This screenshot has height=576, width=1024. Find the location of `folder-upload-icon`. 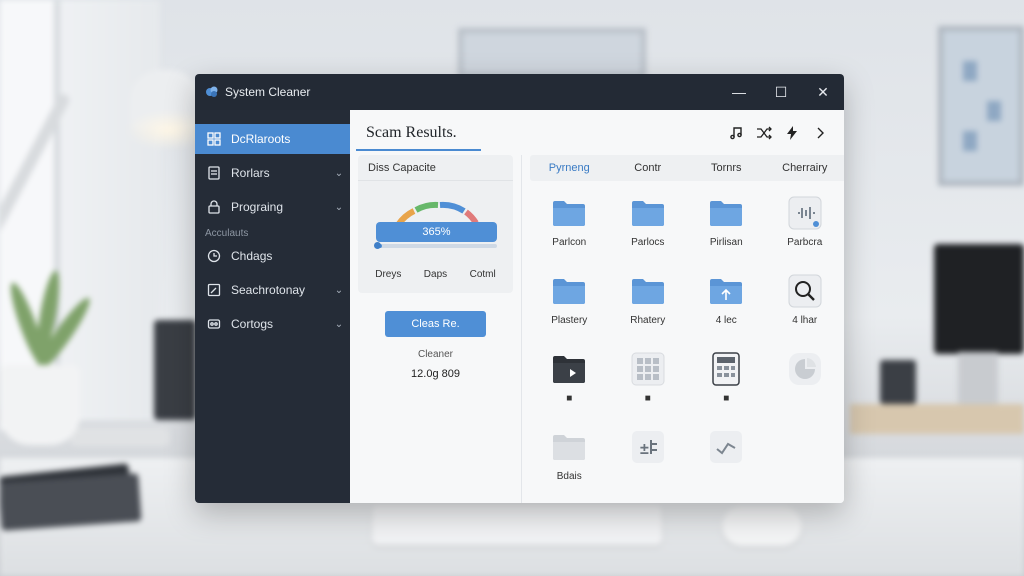

folder-upload-icon is located at coordinates (726, 291).